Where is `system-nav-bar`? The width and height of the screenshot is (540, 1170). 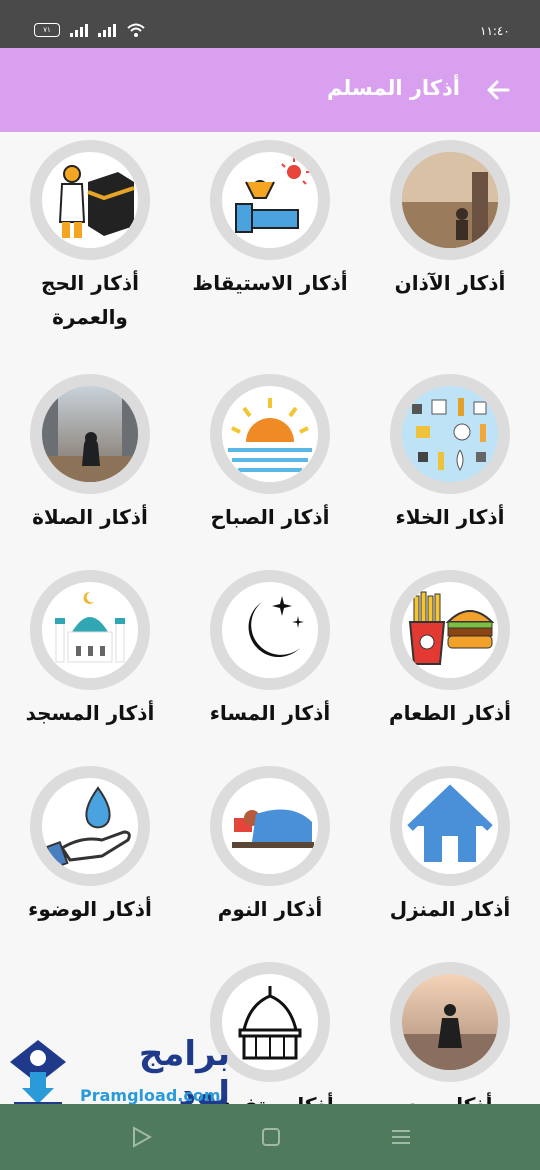 system-nav-bar is located at coordinates (270, 1137).